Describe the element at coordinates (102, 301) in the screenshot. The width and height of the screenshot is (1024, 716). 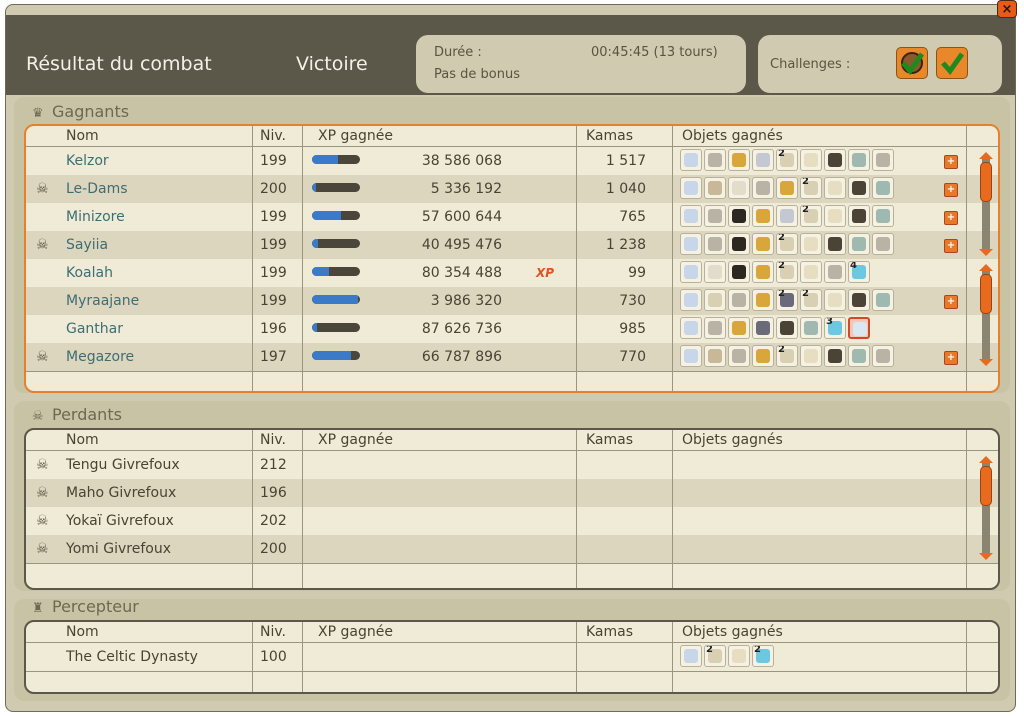
I see `player-name: Myraajane` at that location.